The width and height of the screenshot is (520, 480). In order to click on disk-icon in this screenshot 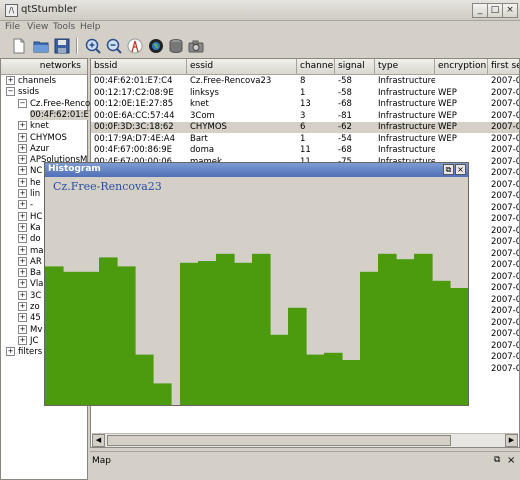, I will do `click(176, 46)`.